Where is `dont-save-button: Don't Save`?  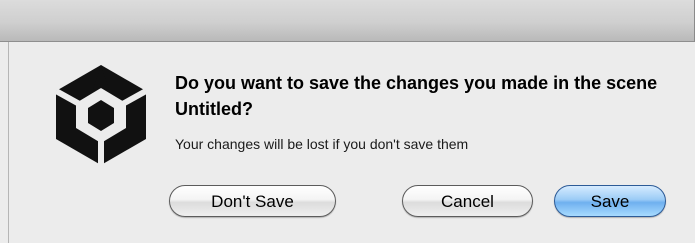
dont-save-button: Don't Save is located at coordinates (252, 201).